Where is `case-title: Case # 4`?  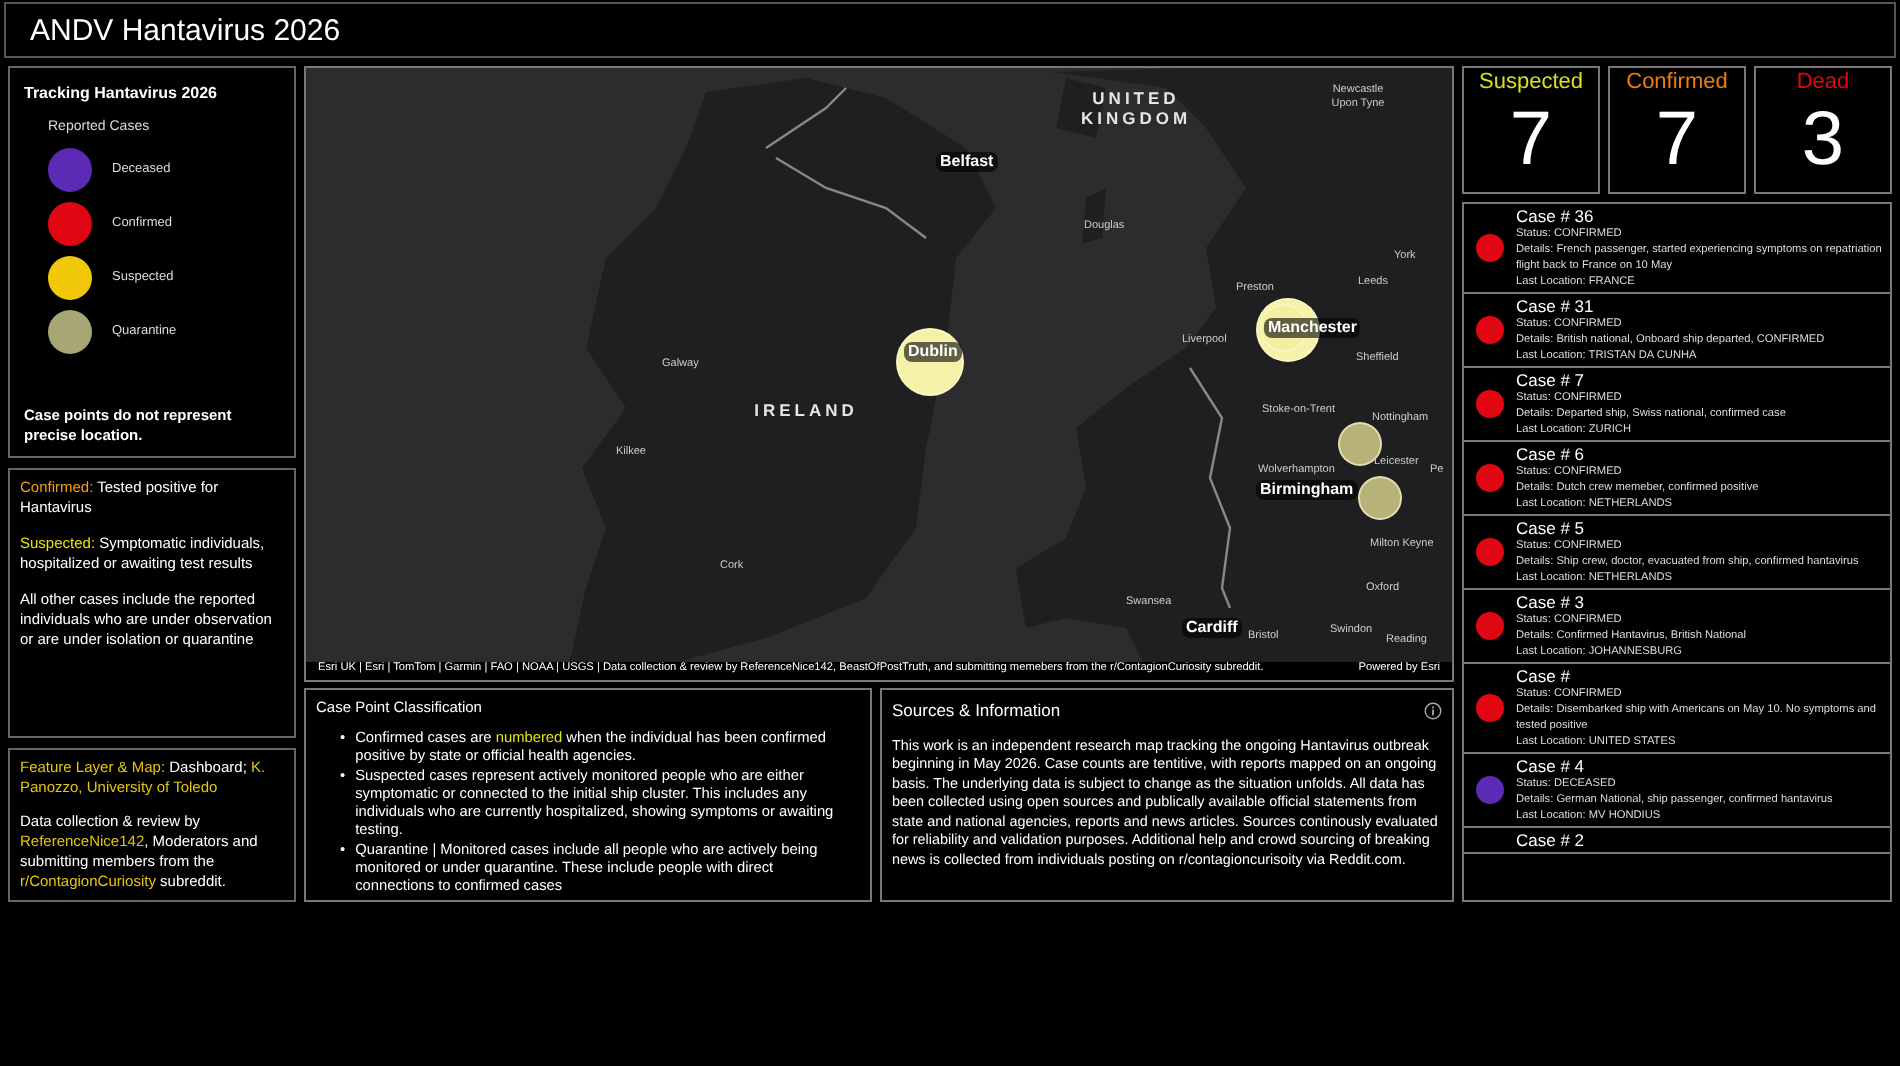 case-title: Case # 4 is located at coordinates (1551, 766).